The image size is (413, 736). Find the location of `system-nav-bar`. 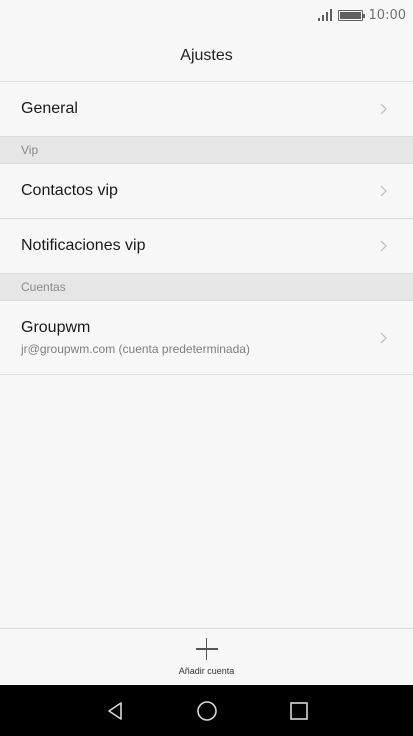

system-nav-bar is located at coordinates (206, 710).